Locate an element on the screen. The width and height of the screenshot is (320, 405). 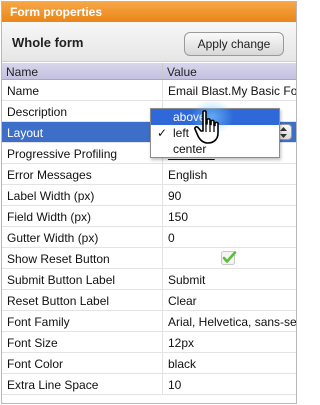
row-font-size: Font Size 12px is located at coordinates (149, 342).